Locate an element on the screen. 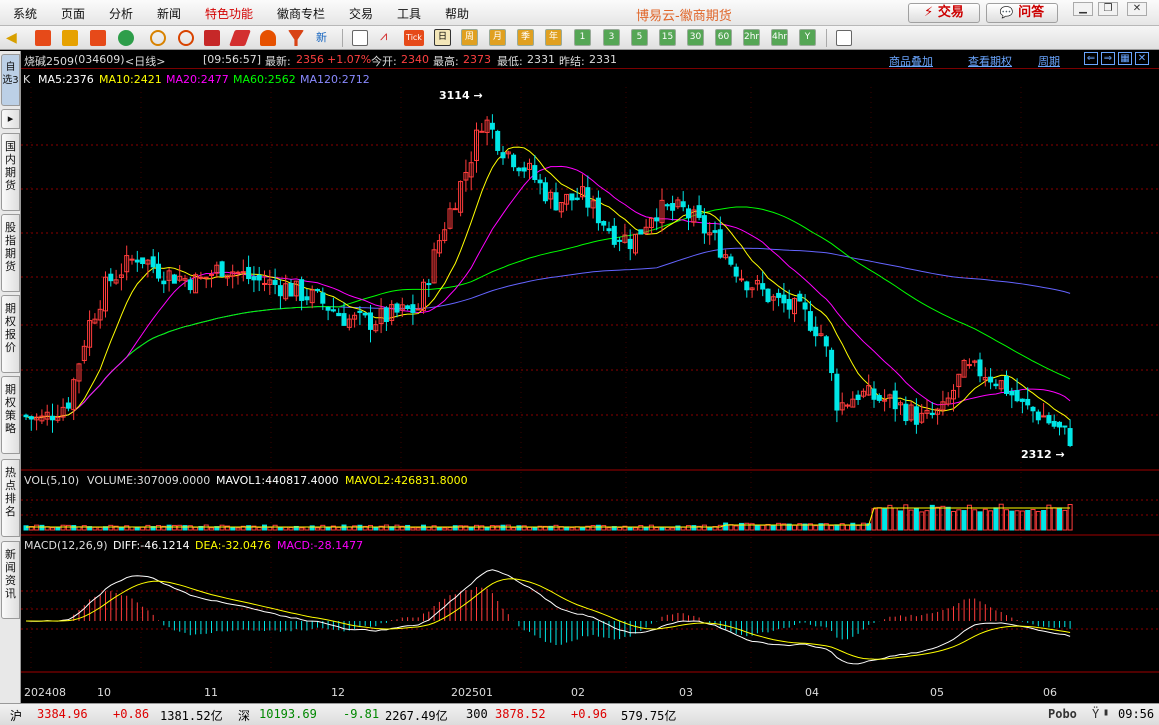 Image resolution: width=1159 pixels, height=725 pixels. open-price: 2340 is located at coordinates (415, 59).